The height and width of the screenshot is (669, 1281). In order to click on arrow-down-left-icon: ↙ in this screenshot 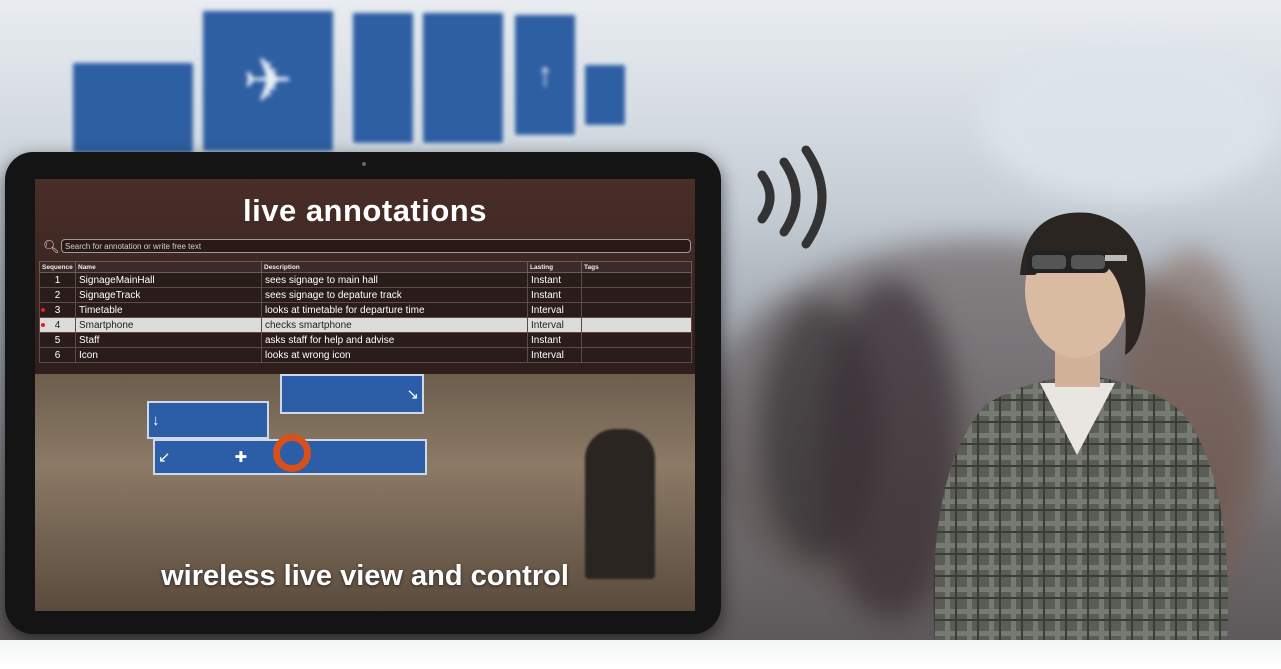, I will do `click(164, 457)`.